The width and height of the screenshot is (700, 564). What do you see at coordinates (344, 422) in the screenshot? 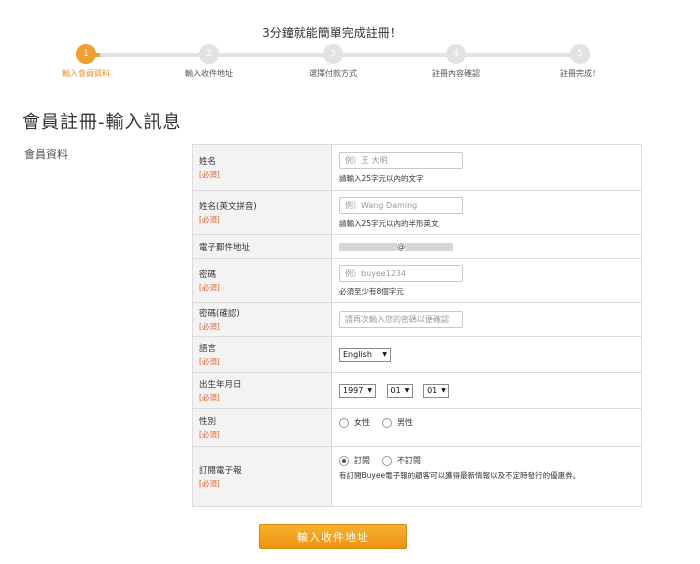
I see `gender-female-radio` at bounding box center [344, 422].